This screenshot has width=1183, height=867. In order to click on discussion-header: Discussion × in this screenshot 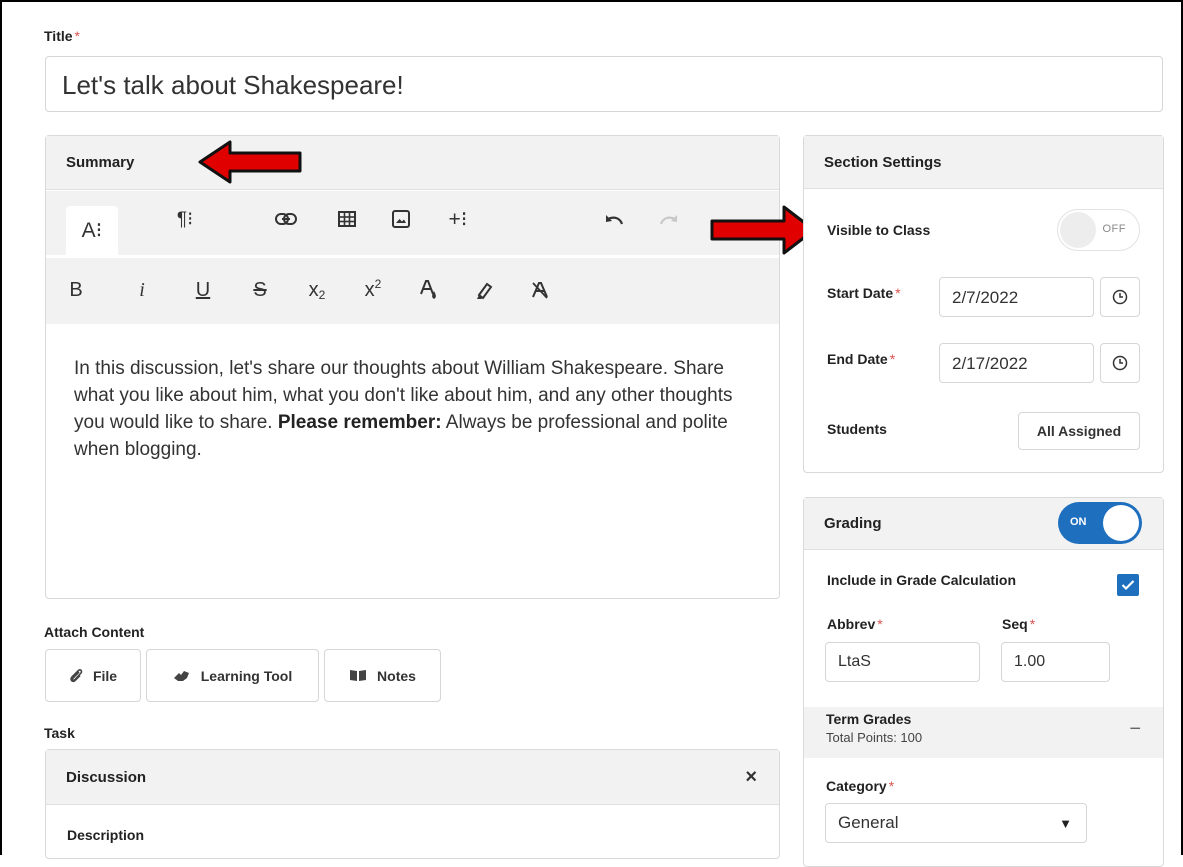, I will do `click(412, 777)`.